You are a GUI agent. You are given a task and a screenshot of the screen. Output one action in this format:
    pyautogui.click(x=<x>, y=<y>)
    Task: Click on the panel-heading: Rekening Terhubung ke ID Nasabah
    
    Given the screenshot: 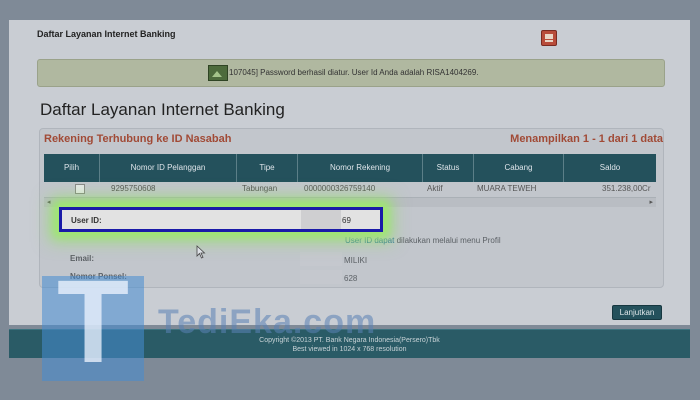 What is the action you would take?
    pyautogui.click(x=138, y=139)
    